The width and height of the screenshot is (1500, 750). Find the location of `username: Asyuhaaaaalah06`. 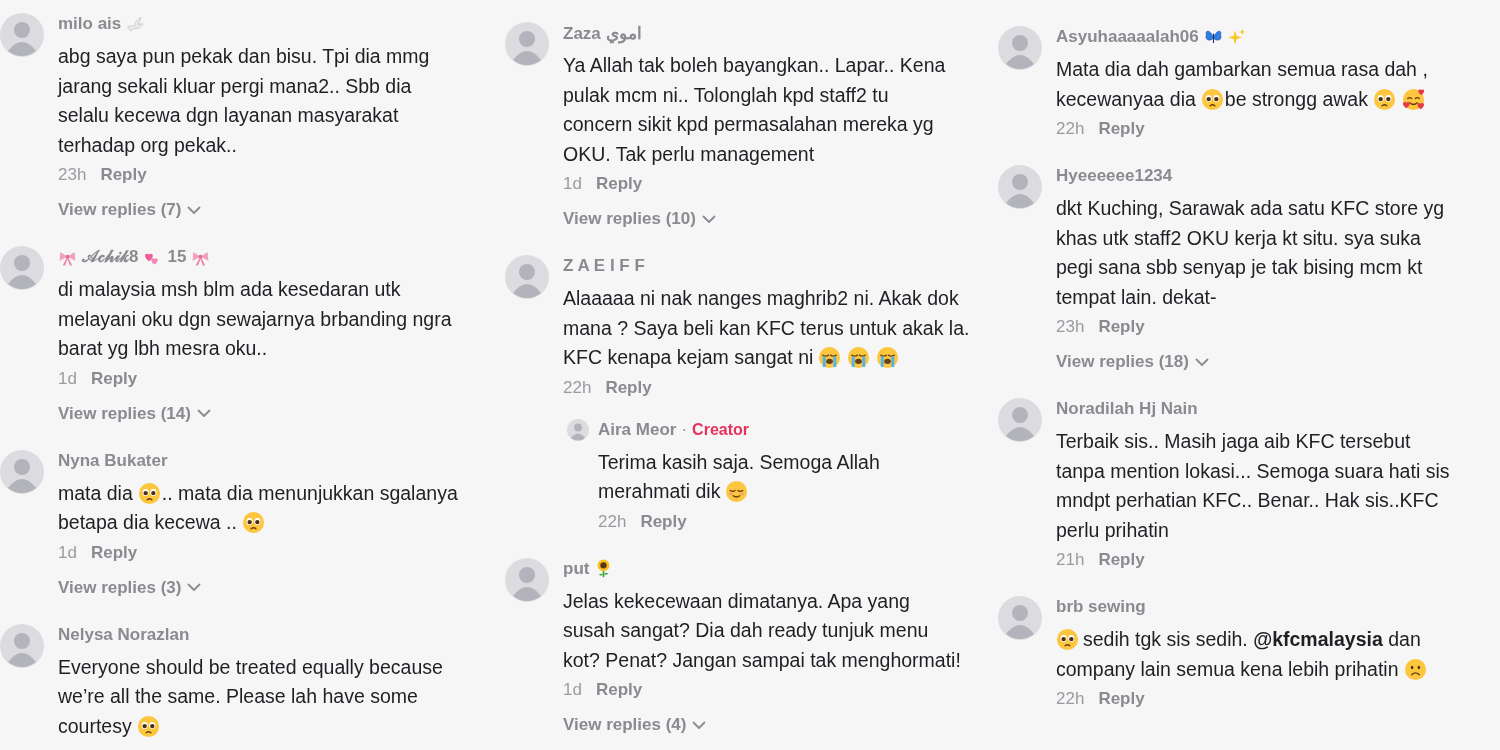

username: Asyuhaaaaalah06 is located at coordinates (1127, 37).